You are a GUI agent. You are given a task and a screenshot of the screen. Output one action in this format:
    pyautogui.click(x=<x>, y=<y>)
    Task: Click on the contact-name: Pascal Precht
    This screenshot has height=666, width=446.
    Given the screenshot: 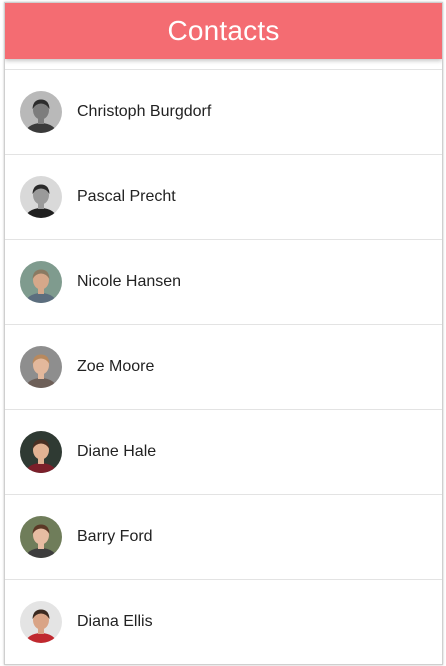 What is the action you would take?
    pyautogui.click(x=126, y=196)
    